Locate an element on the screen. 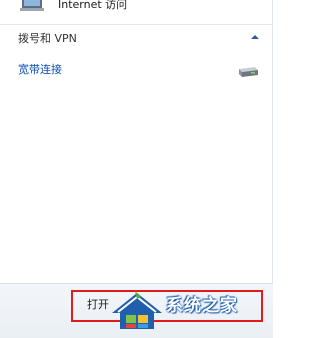 The image size is (320, 338). dialup-vpn-section-header: 拨号和 VPN is located at coordinates (136, 37).